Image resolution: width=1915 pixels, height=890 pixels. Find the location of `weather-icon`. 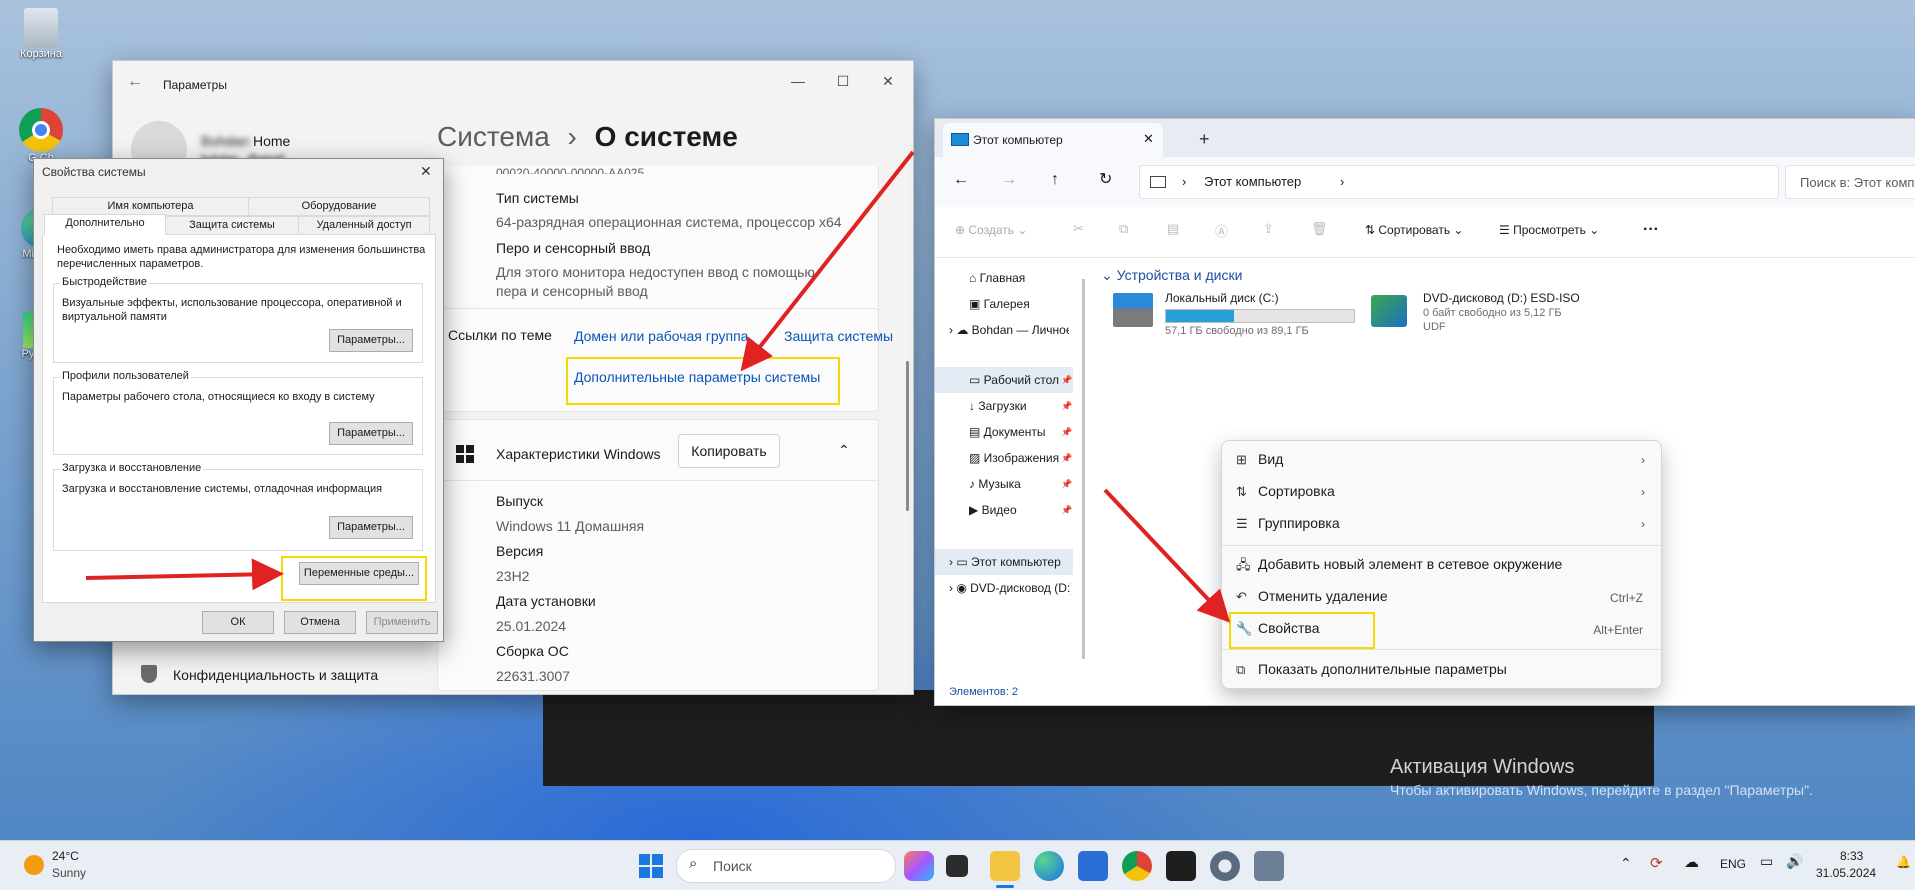

weather-icon is located at coordinates (34, 865).